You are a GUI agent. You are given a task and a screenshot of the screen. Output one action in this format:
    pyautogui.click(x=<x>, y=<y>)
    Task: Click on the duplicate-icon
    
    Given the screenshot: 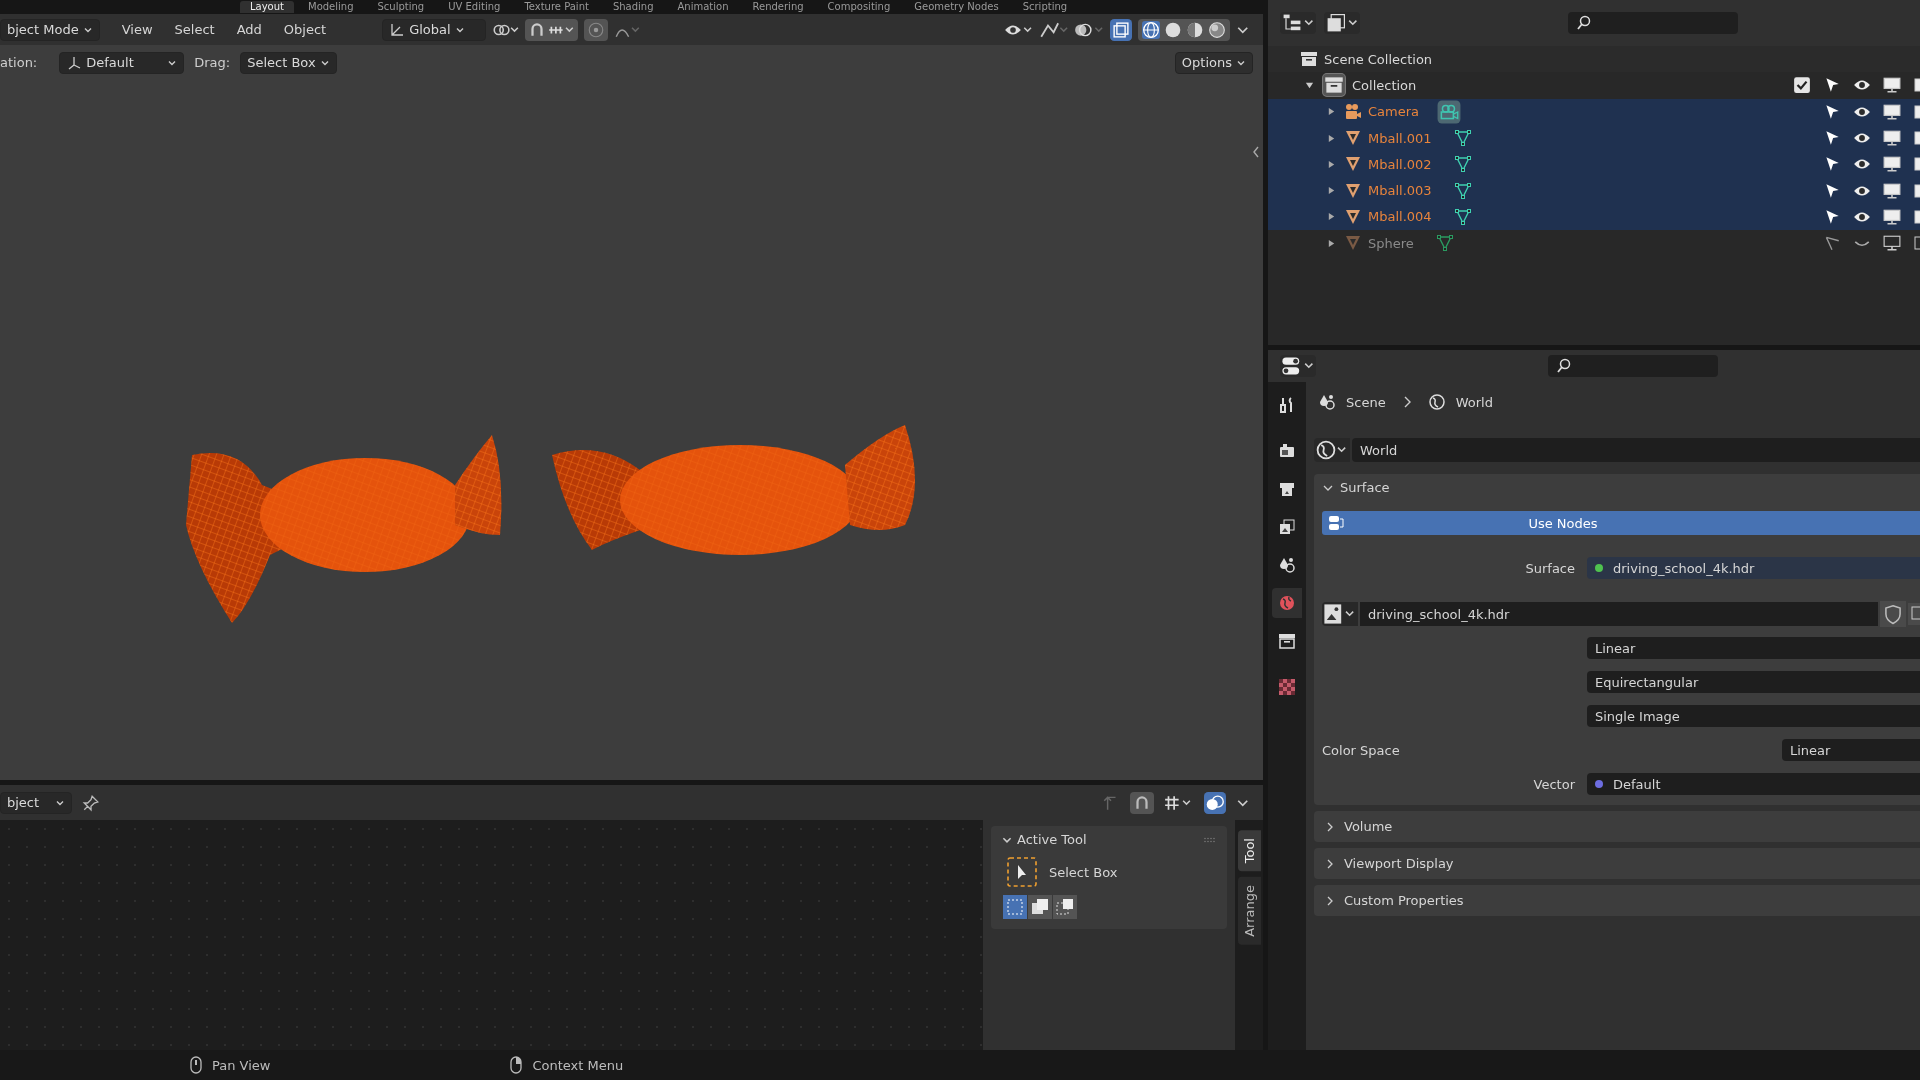 What is the action you would take?
    pyautogui.click(x=1914, y=614)
    